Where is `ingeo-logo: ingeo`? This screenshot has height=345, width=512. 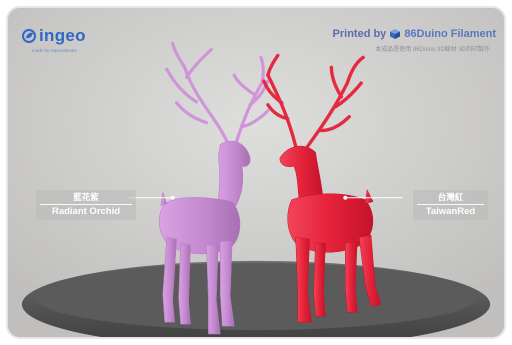
ingeo-logo: ingeo is located at coordinates (54, 36).